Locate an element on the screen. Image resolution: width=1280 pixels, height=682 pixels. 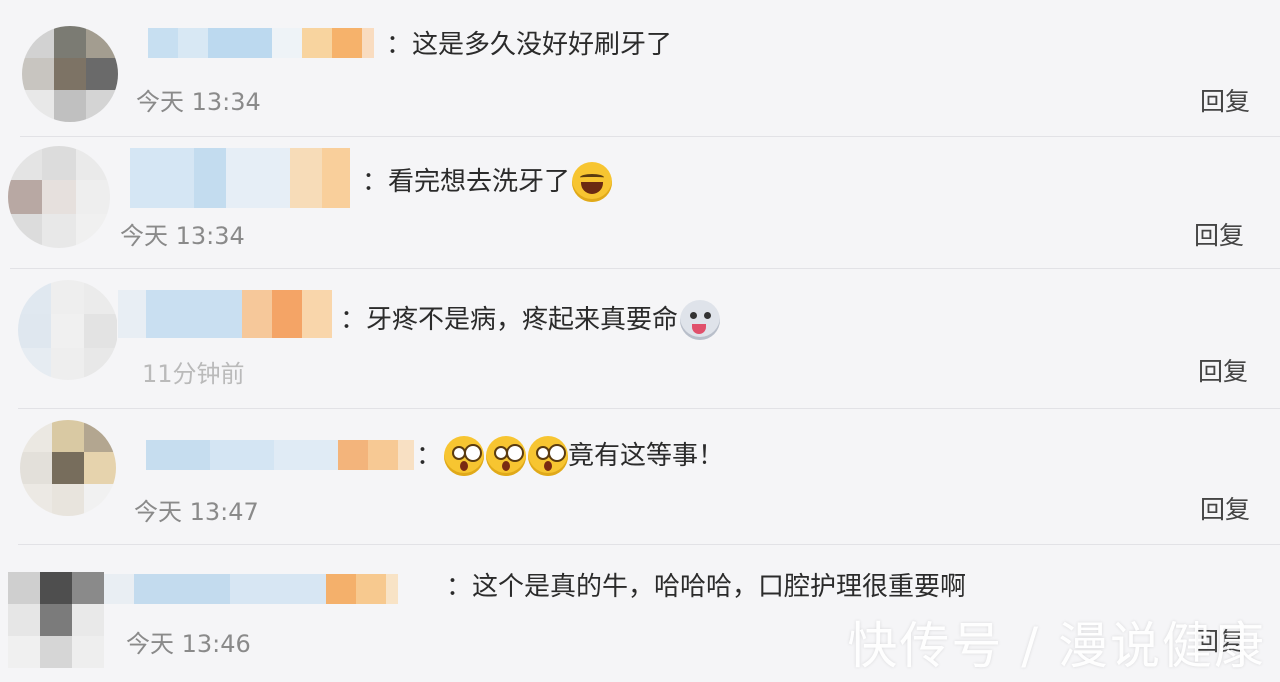
comment-time: 今天 13:47 is located at coordinates (196, 512).